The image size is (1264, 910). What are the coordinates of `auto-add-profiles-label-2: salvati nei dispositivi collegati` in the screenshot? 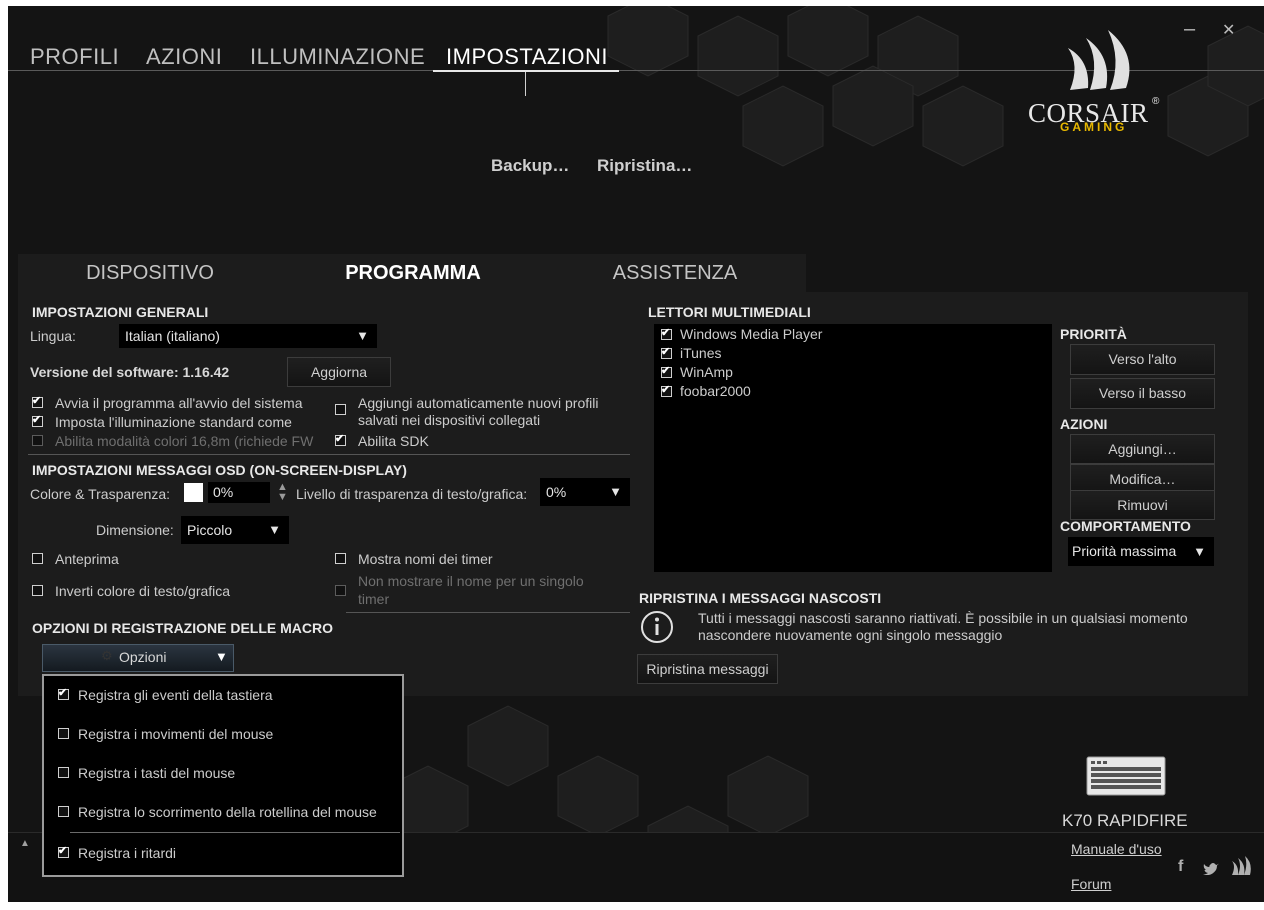 It's located at (449, 420).